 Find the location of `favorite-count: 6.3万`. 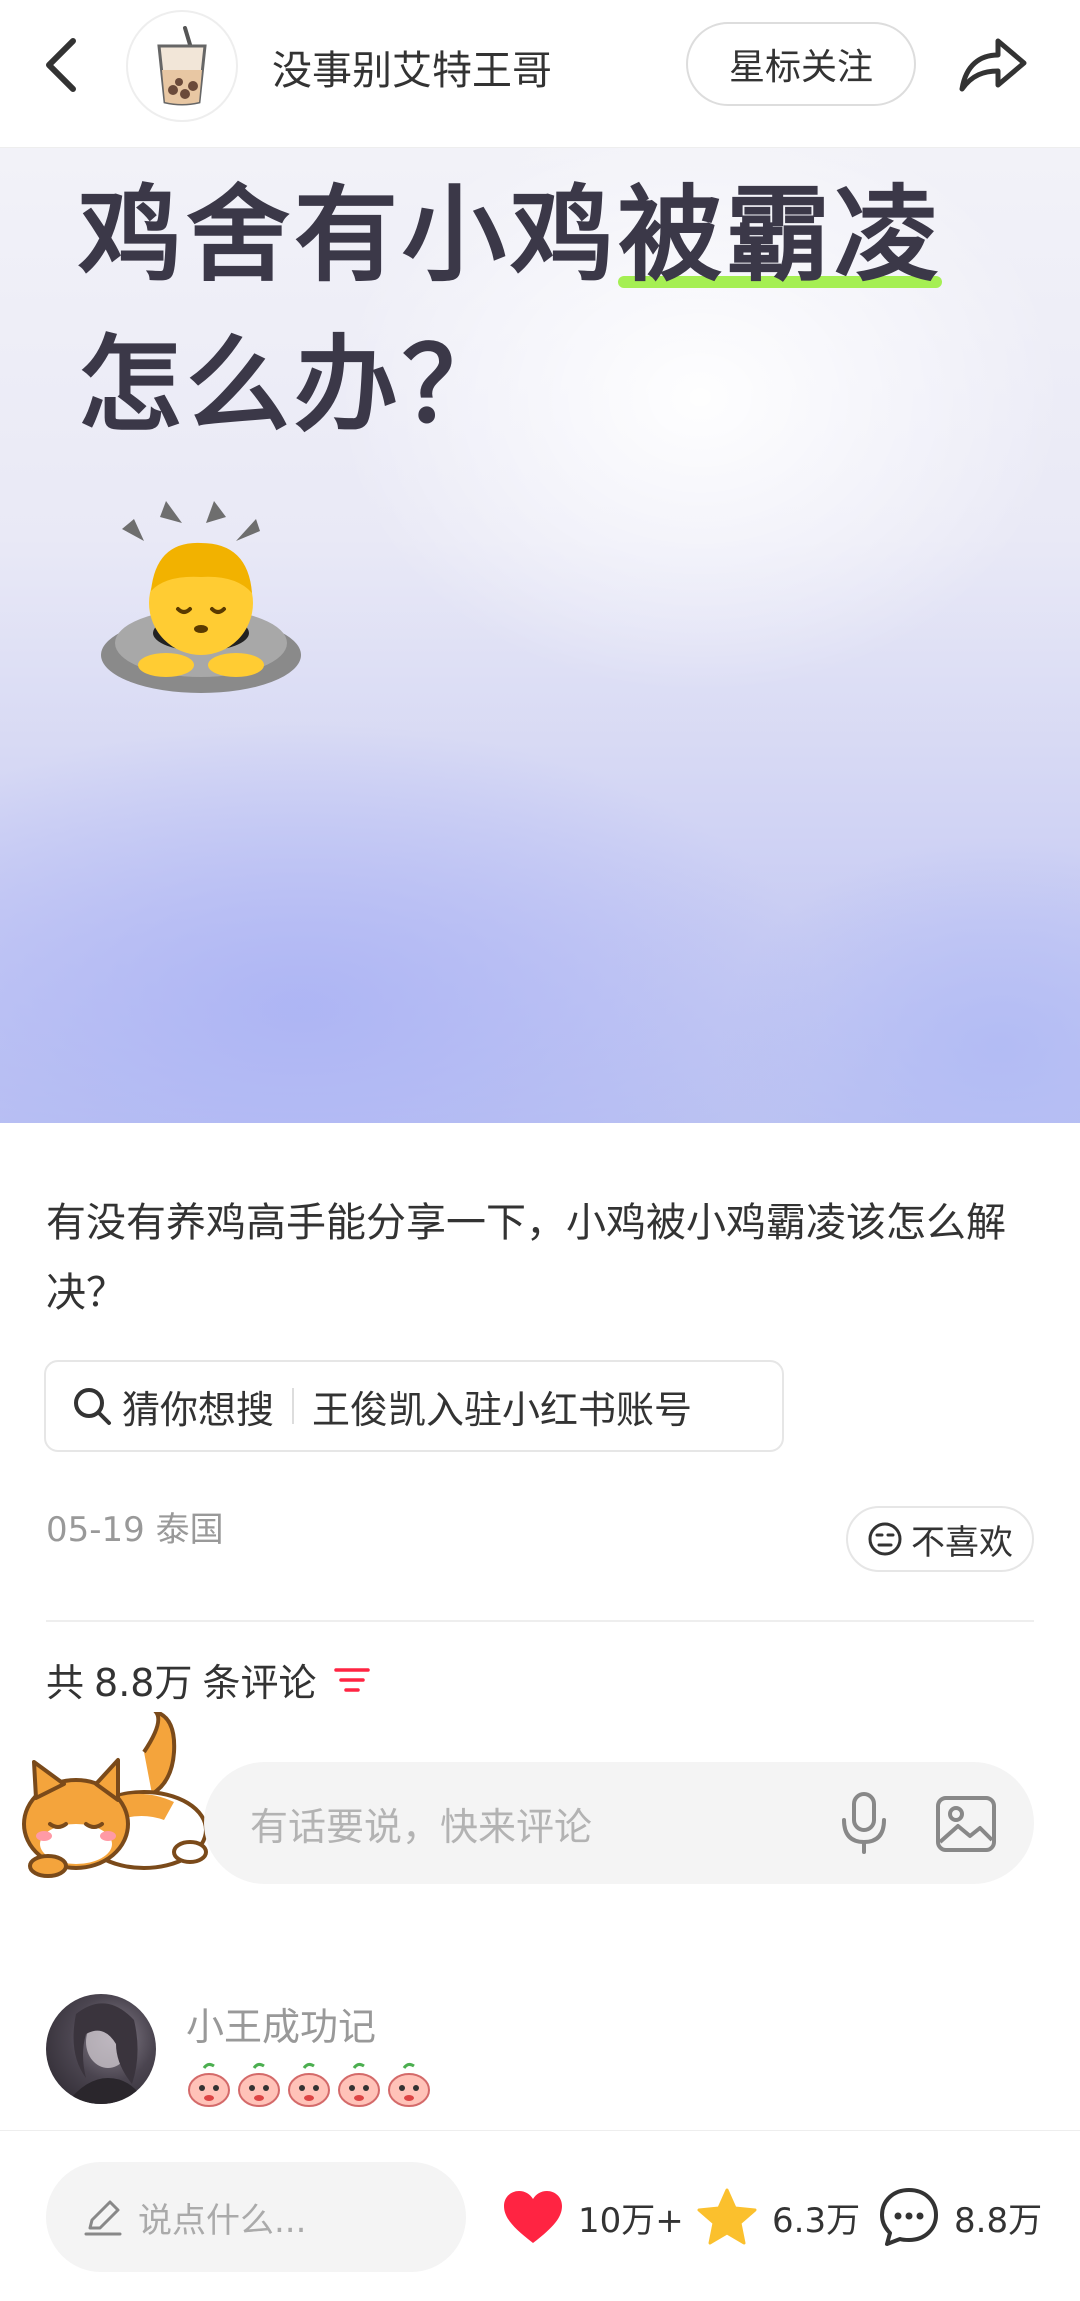

favorite-count: 6.3万 is located at coordinates (816, 2220).